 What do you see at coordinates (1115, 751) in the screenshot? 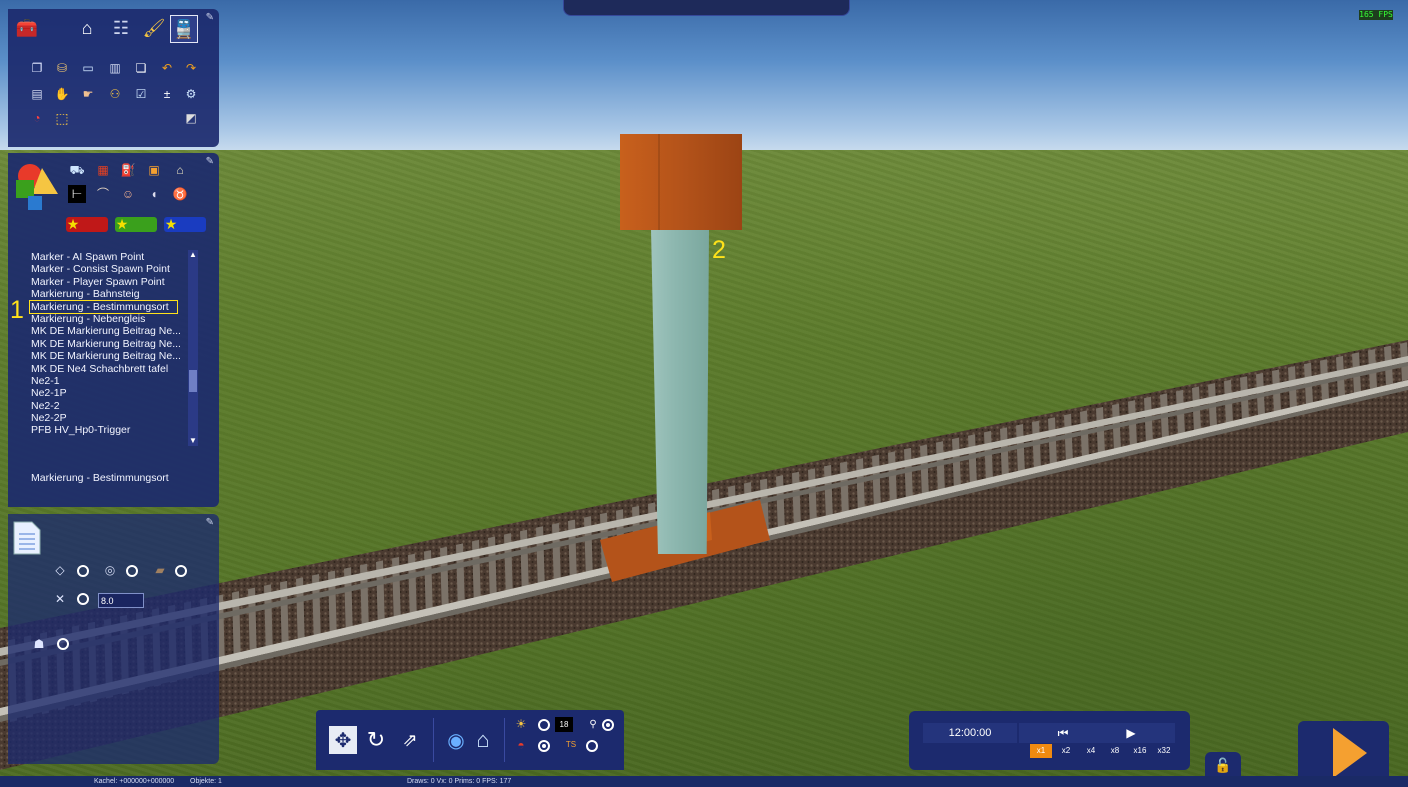
I see `speed-x8: x8` at bounding box center [1115, 751].